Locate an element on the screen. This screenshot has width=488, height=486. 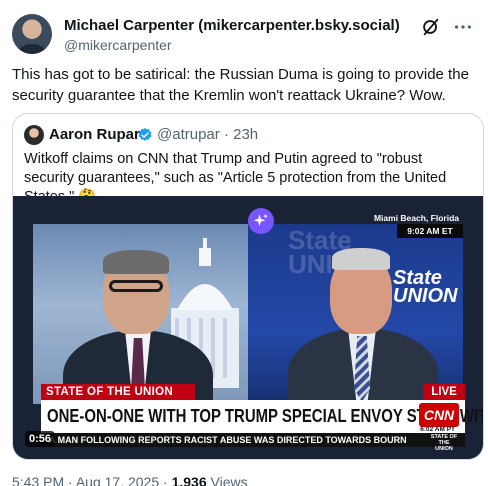
show-label: STATE OF THE UNION is located at coordinates (118, 392).